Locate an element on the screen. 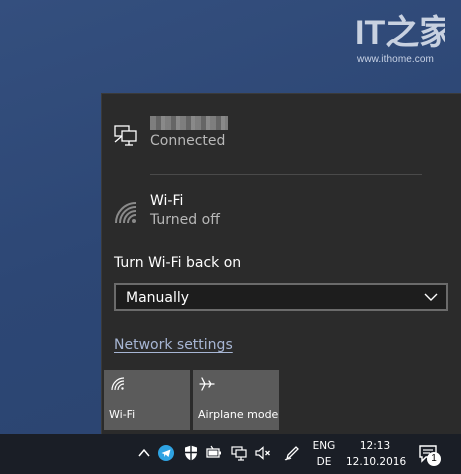 Image resolution: width=461 pixels, height=474 pixels. battery-icon is located at coordinates (214, 453).